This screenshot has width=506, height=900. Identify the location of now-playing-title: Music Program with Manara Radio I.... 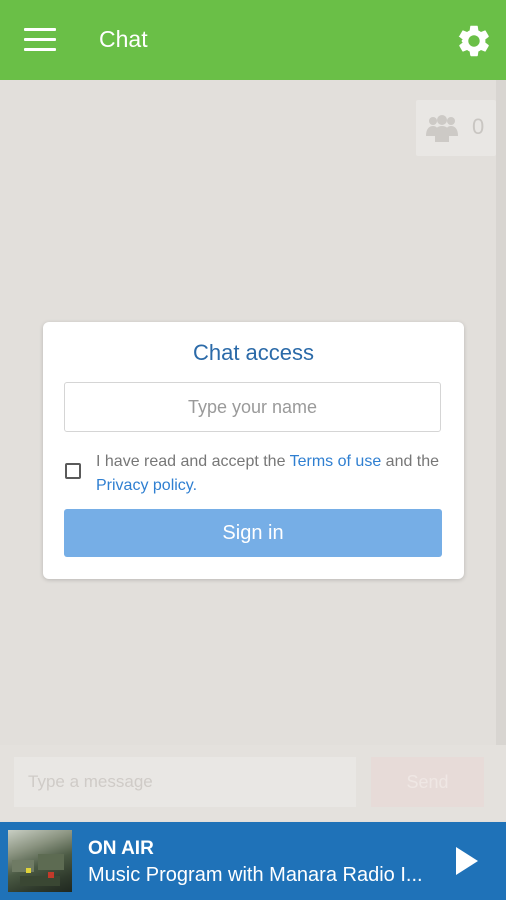
(255, 875).